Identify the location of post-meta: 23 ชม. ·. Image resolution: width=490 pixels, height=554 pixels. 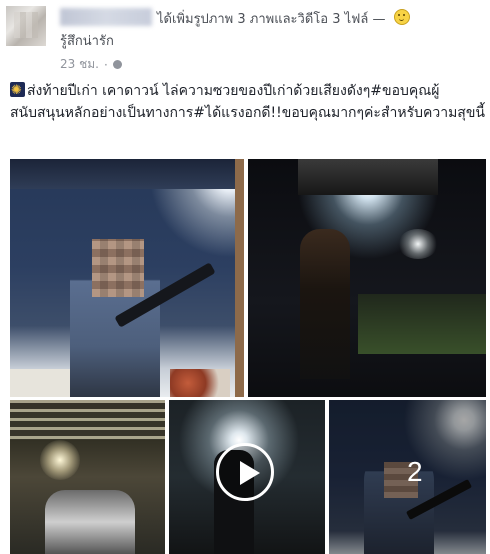
(91, 64).